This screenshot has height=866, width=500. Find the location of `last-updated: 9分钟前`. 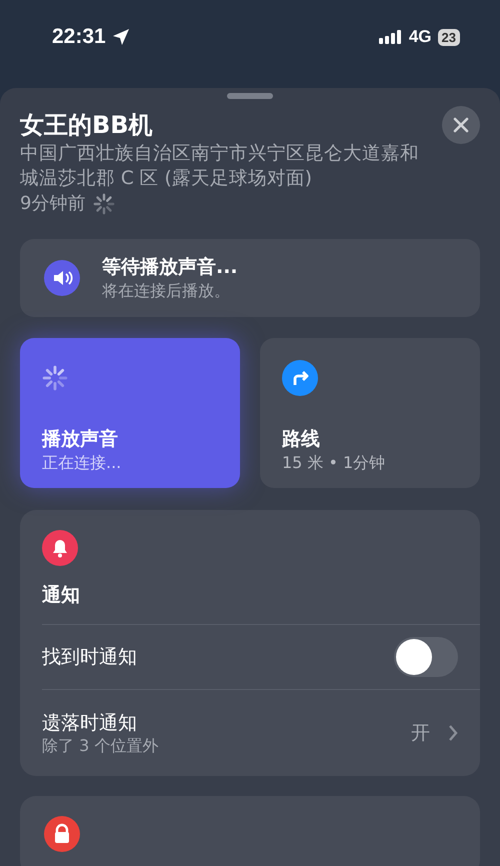

last-updated: 9分钟前 is located at coordinates (53, 204).